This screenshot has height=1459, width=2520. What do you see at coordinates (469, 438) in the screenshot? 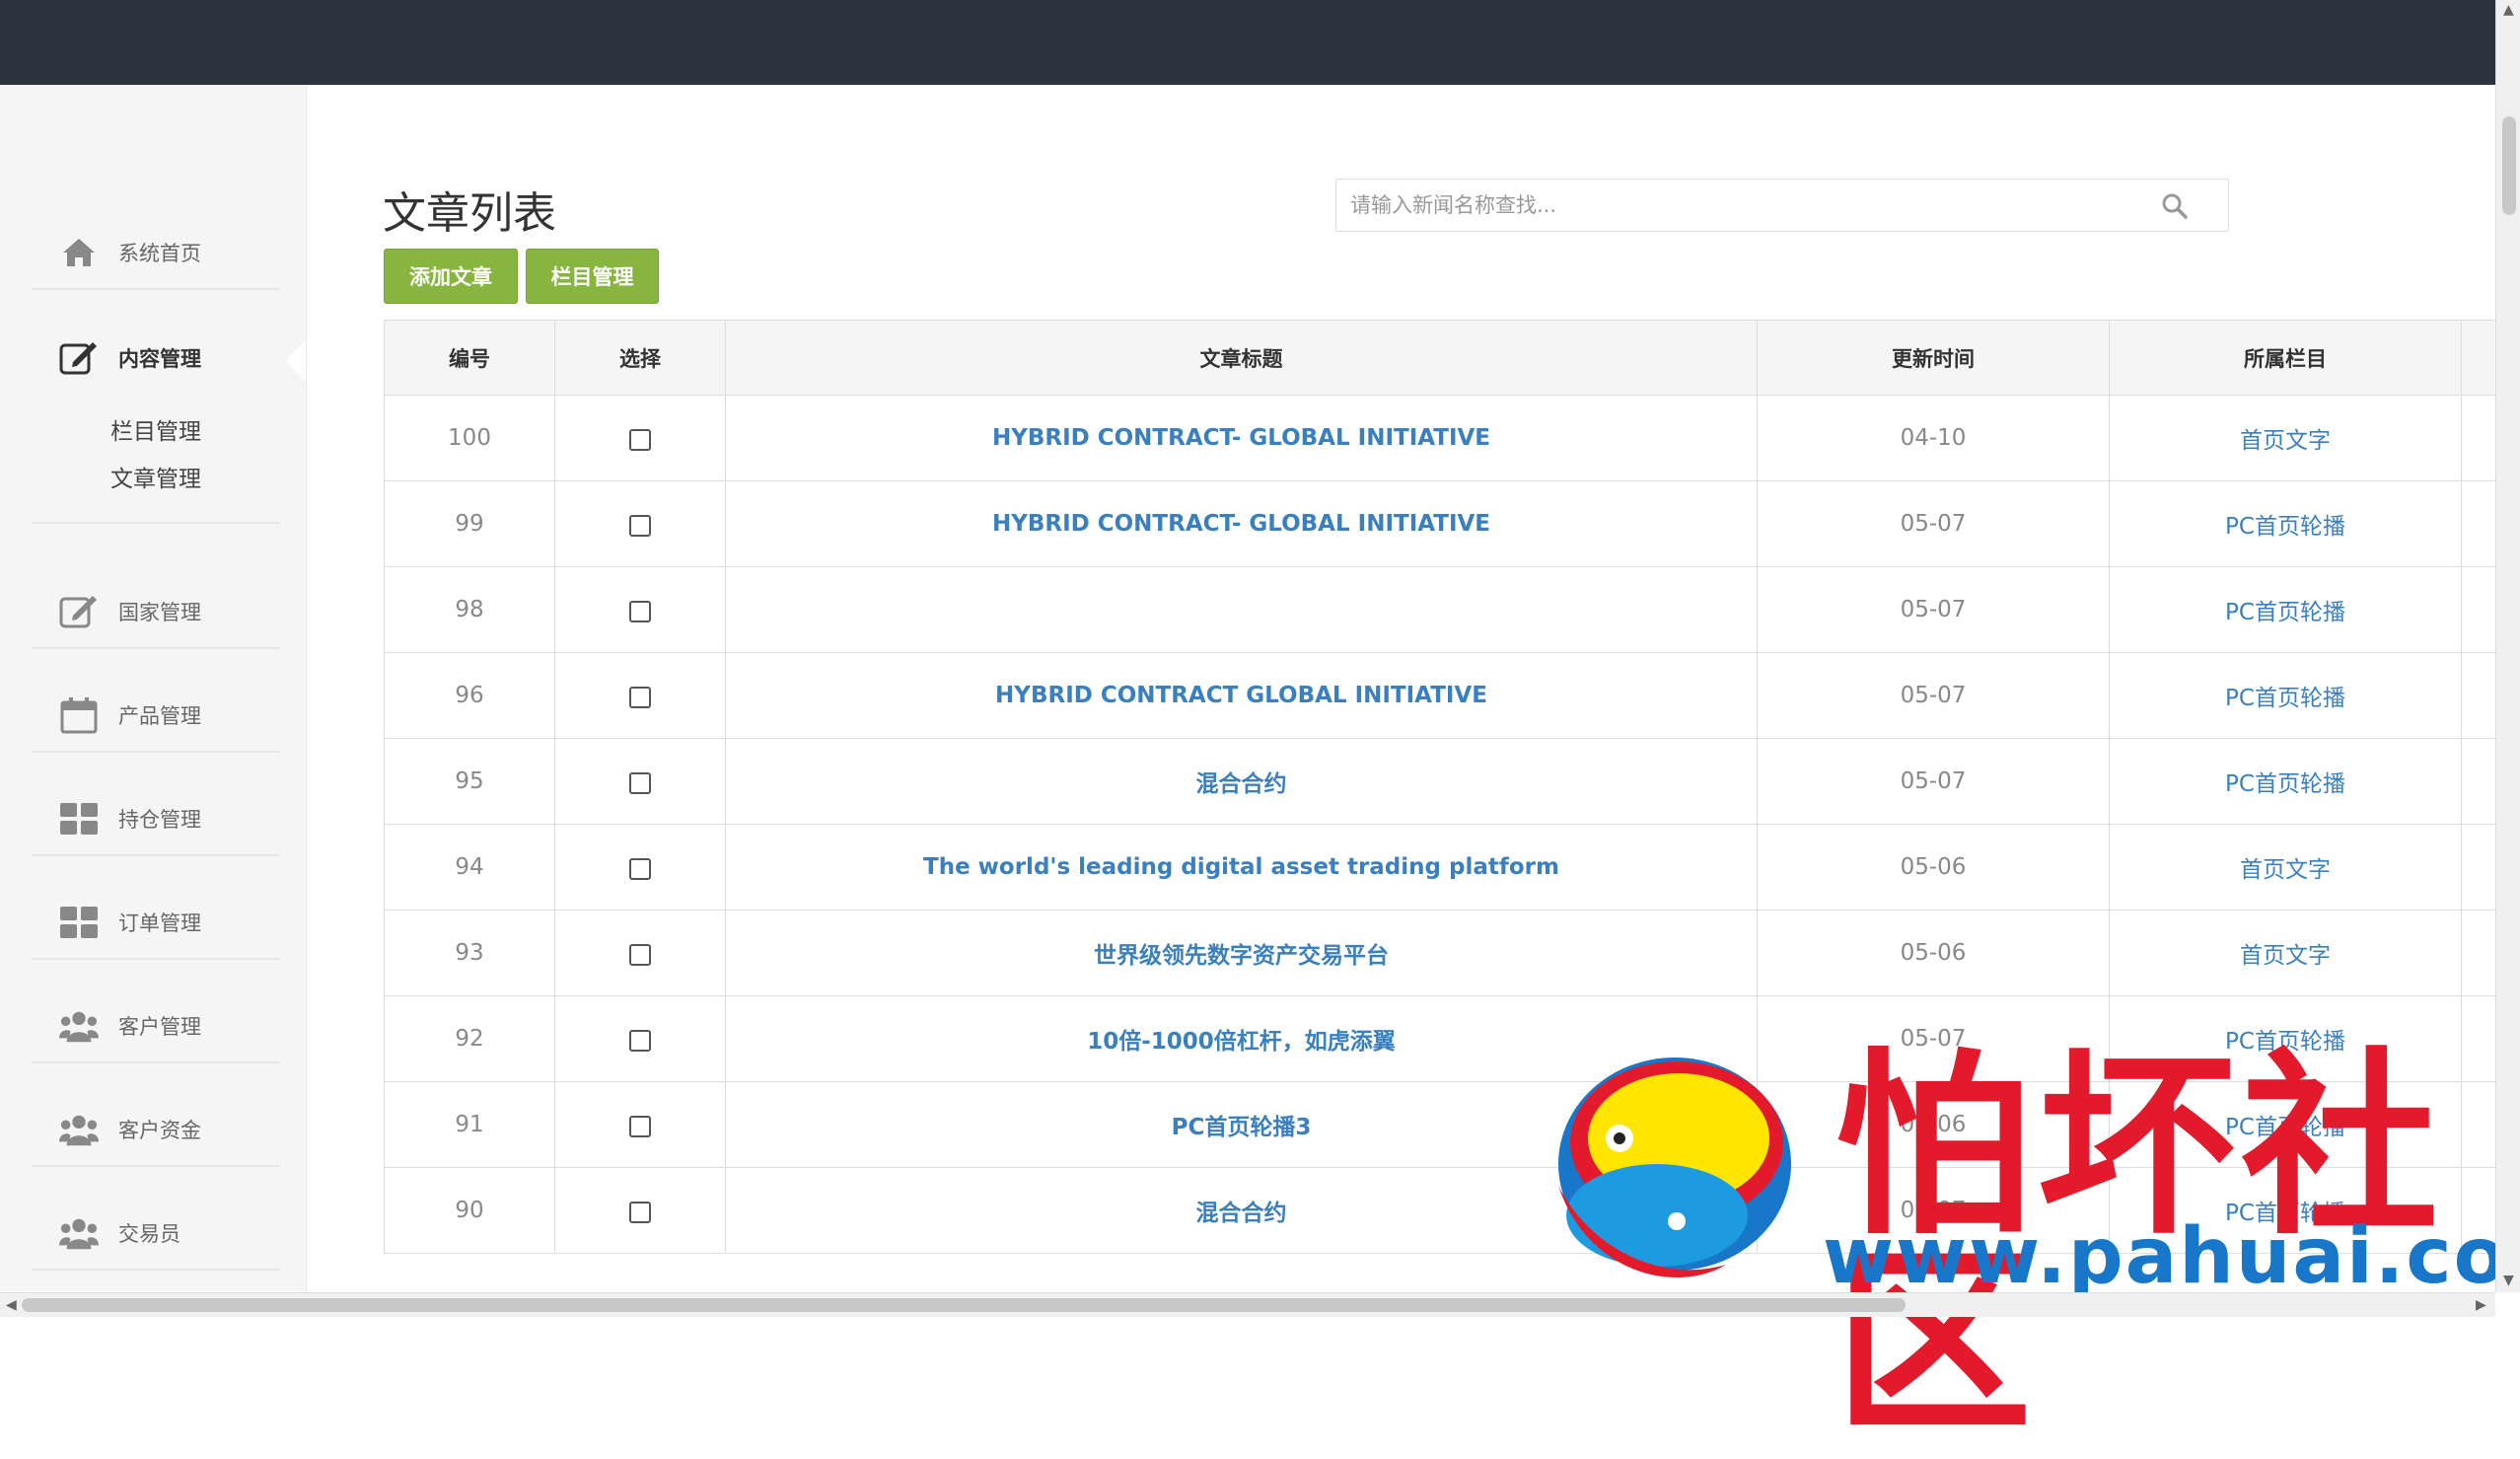
I see `row-id: 100` at bounding box center [469, 438].